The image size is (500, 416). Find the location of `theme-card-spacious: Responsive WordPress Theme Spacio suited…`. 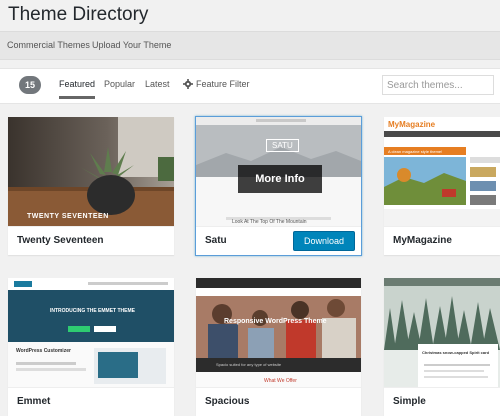

theme-card-spacious: Responsive WordPress Theme Spacio suited… is located at coordinates (278, 347).